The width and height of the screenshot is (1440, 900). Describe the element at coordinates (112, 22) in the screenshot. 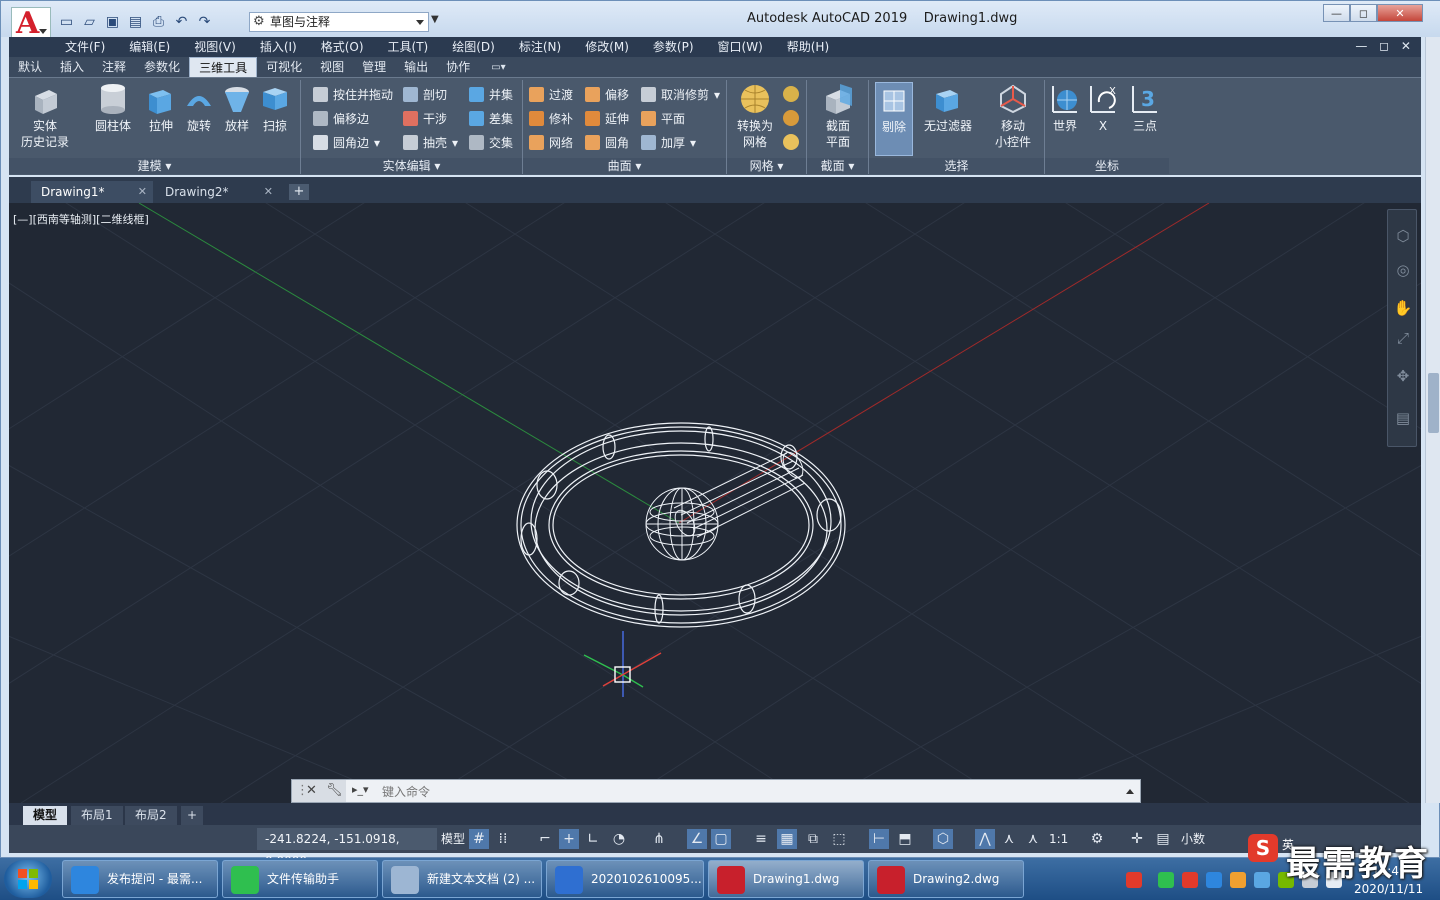

I see `save-icon: ▣` at that location.